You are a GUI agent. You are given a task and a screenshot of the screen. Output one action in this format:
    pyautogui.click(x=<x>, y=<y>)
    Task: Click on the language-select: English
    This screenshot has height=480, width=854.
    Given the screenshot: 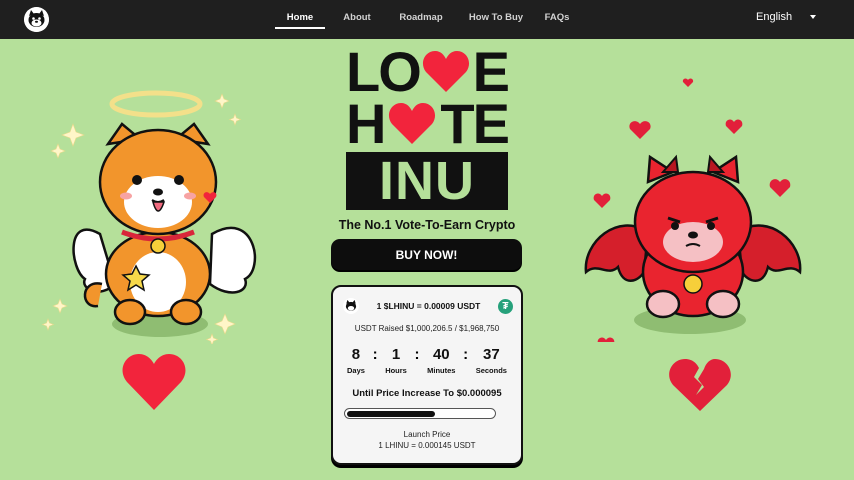 What is the action you would take?
    pyautogui.click(x=786, y=17)
    